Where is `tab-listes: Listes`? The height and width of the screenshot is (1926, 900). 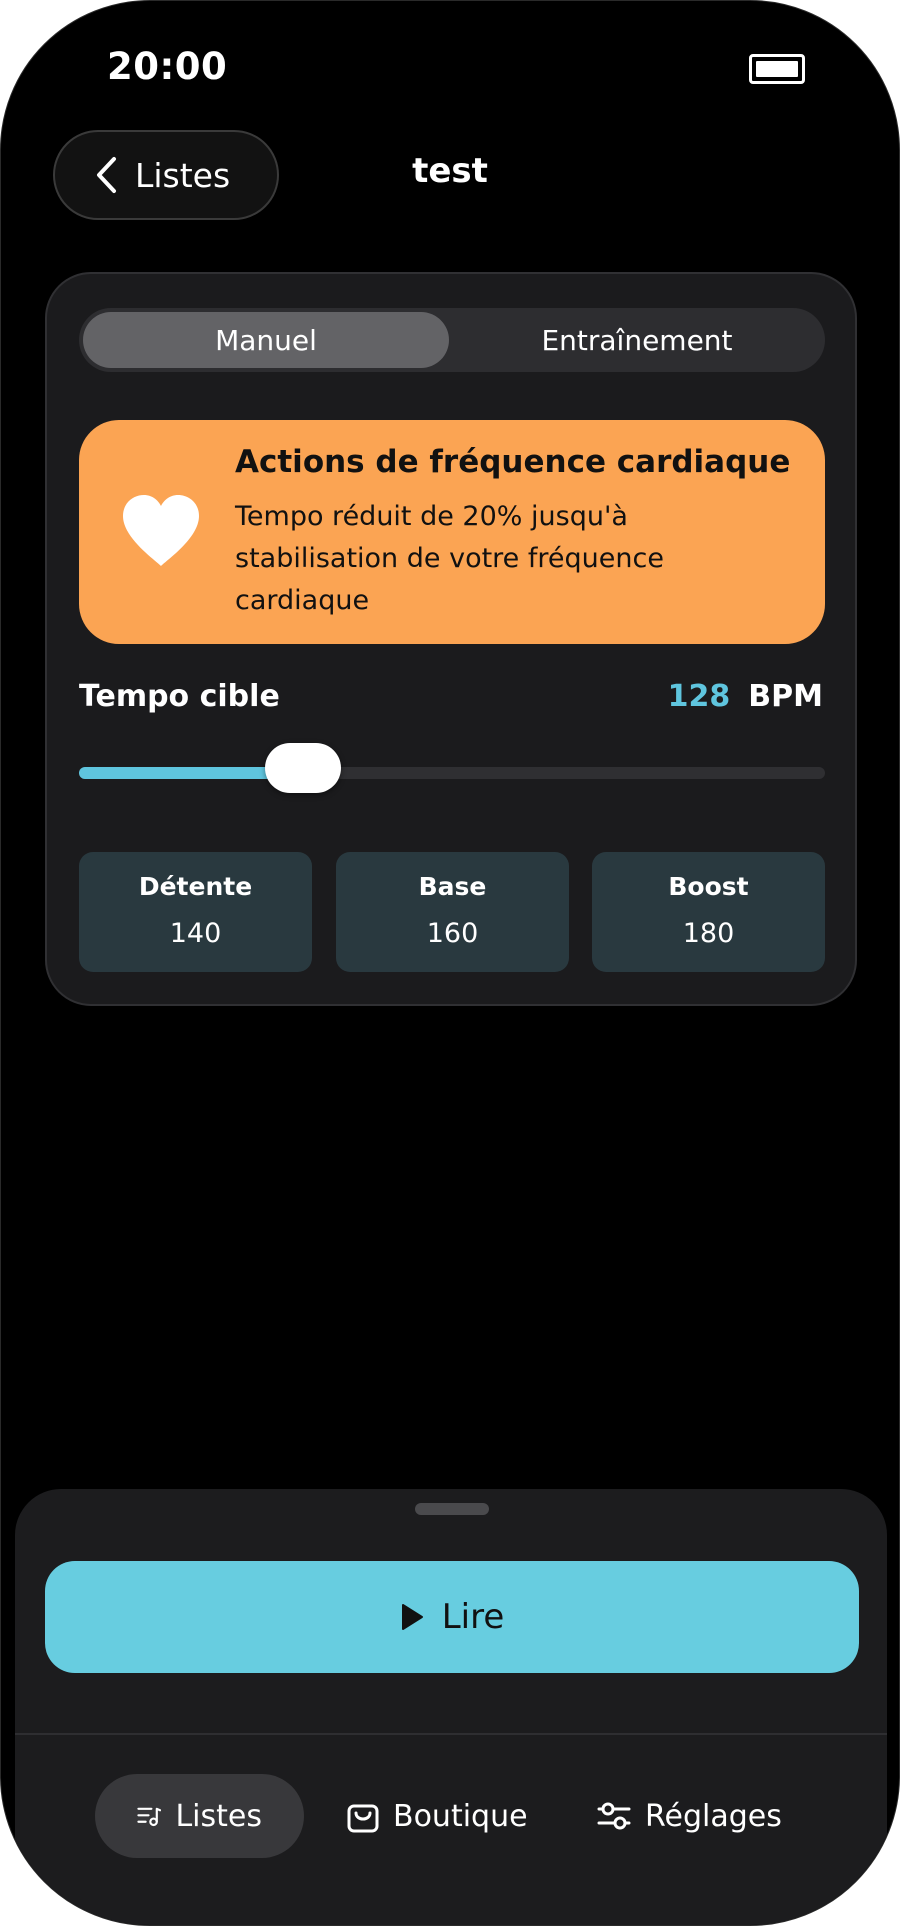
tab-listes: Listes is located at coordinates (199, 1816).